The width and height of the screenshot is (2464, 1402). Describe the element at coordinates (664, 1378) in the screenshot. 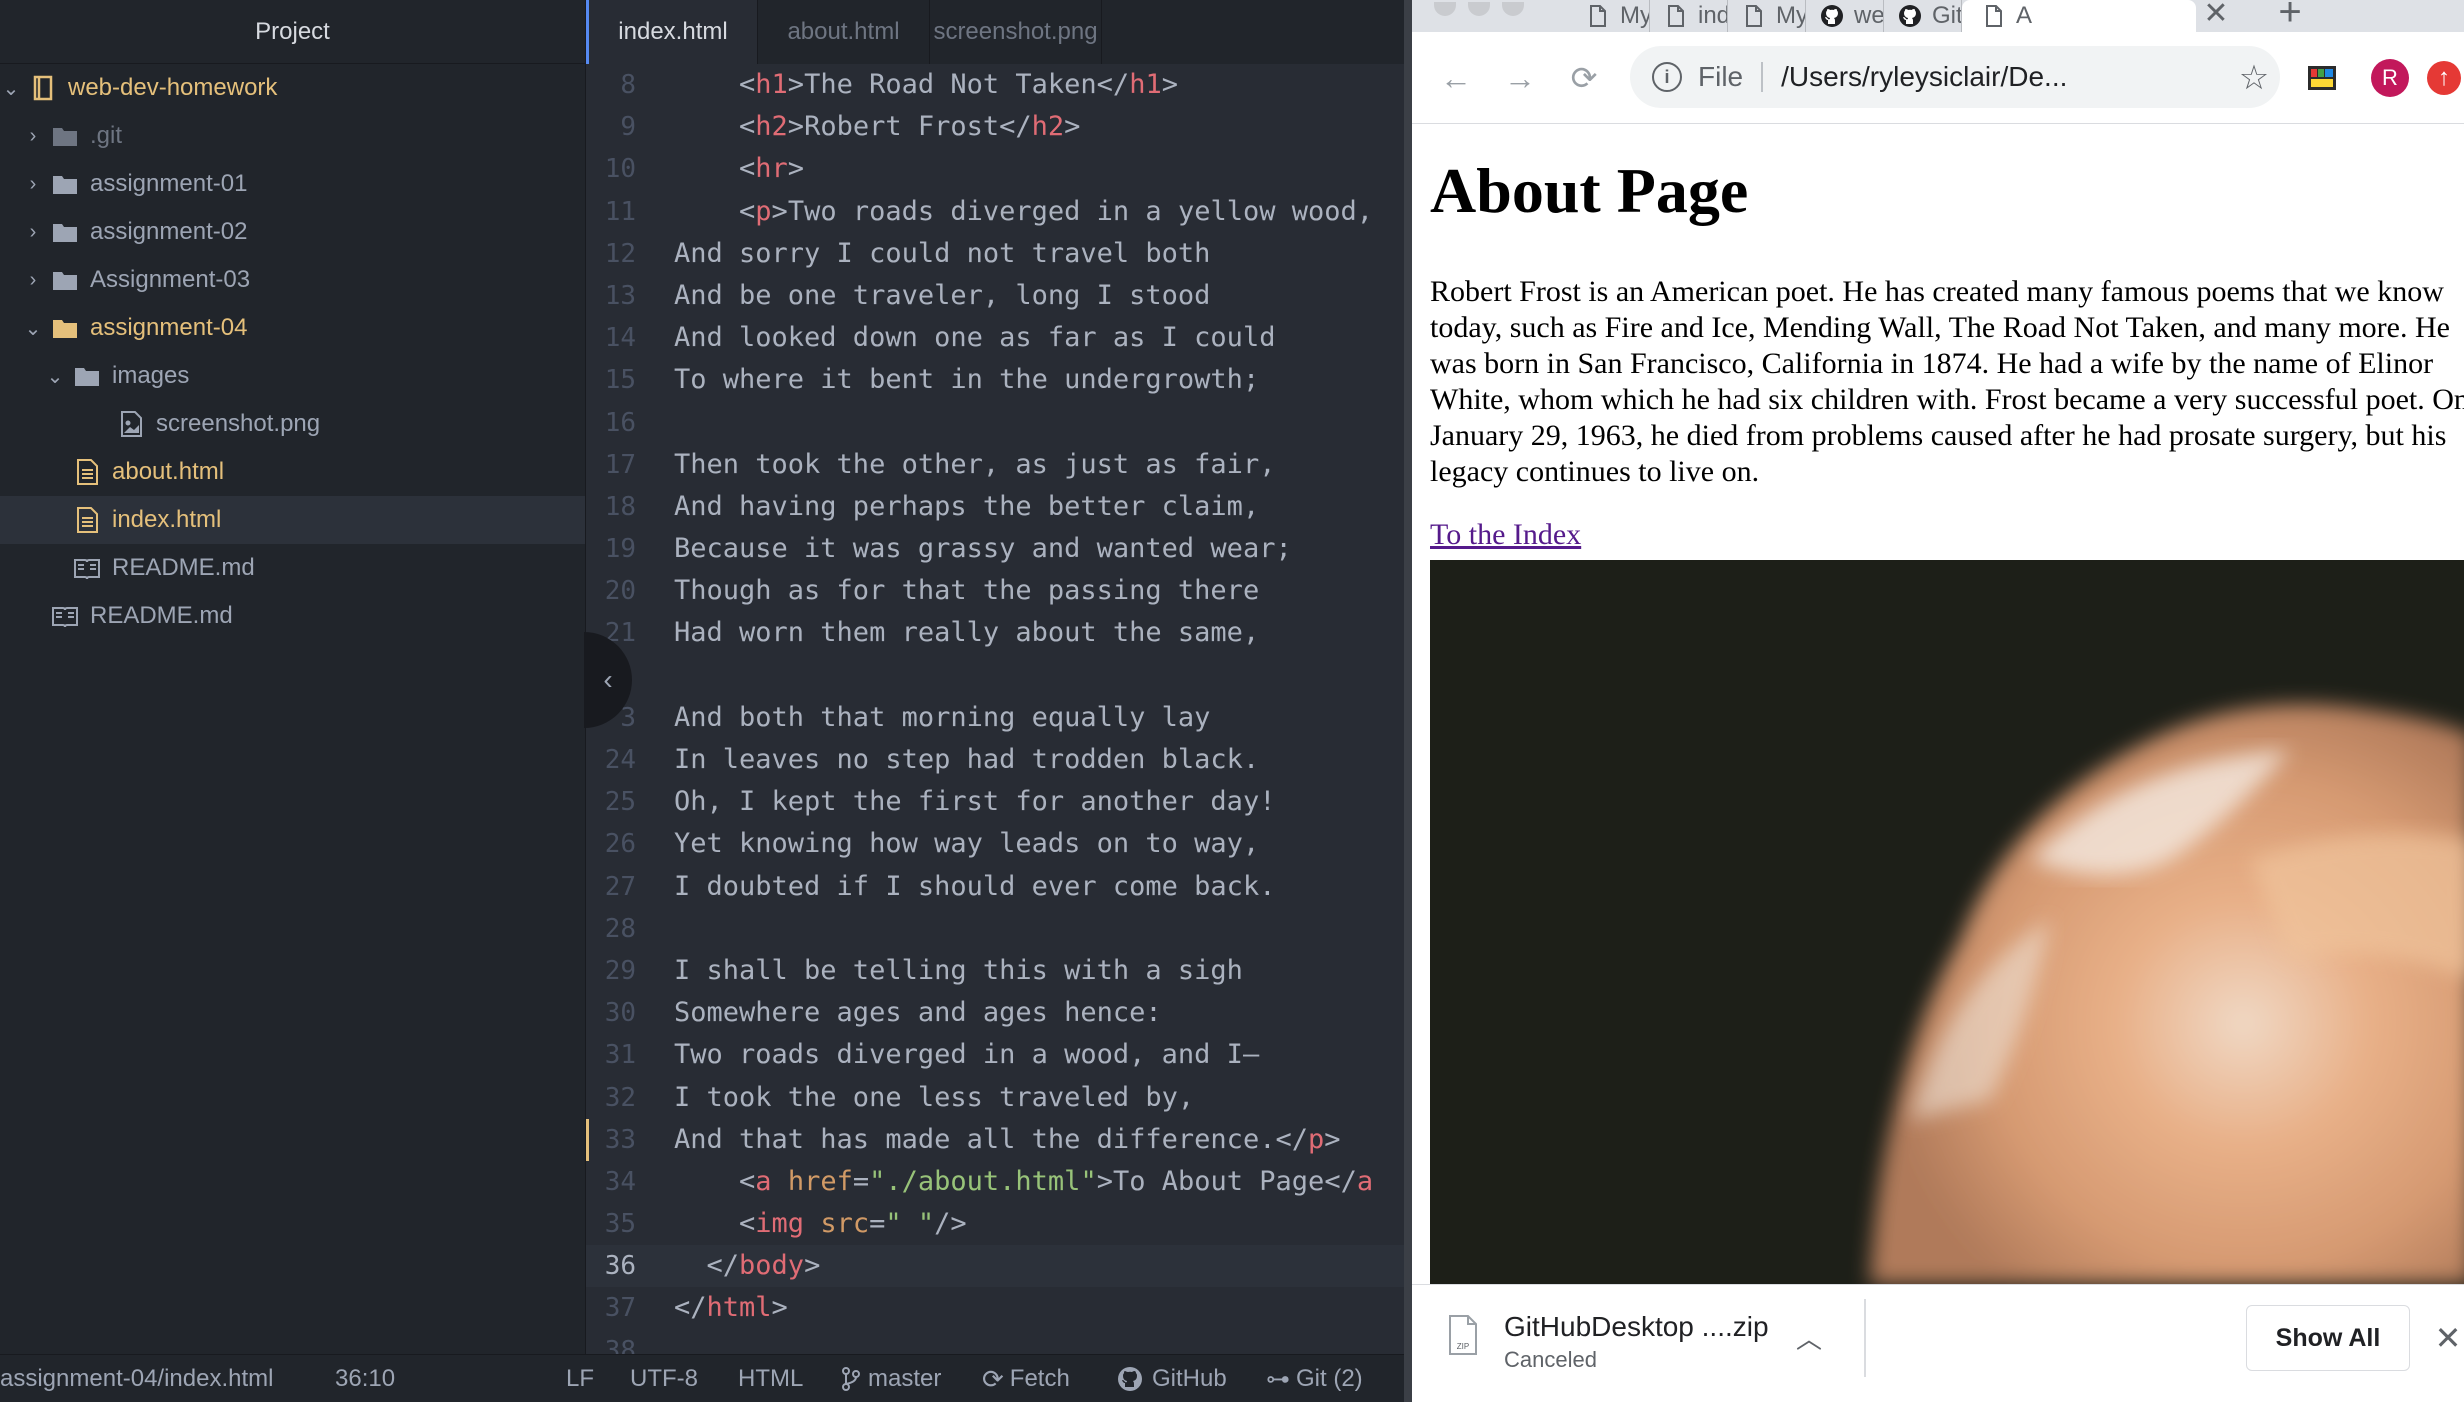

I see `status-encoding: UTF-8` at that location.